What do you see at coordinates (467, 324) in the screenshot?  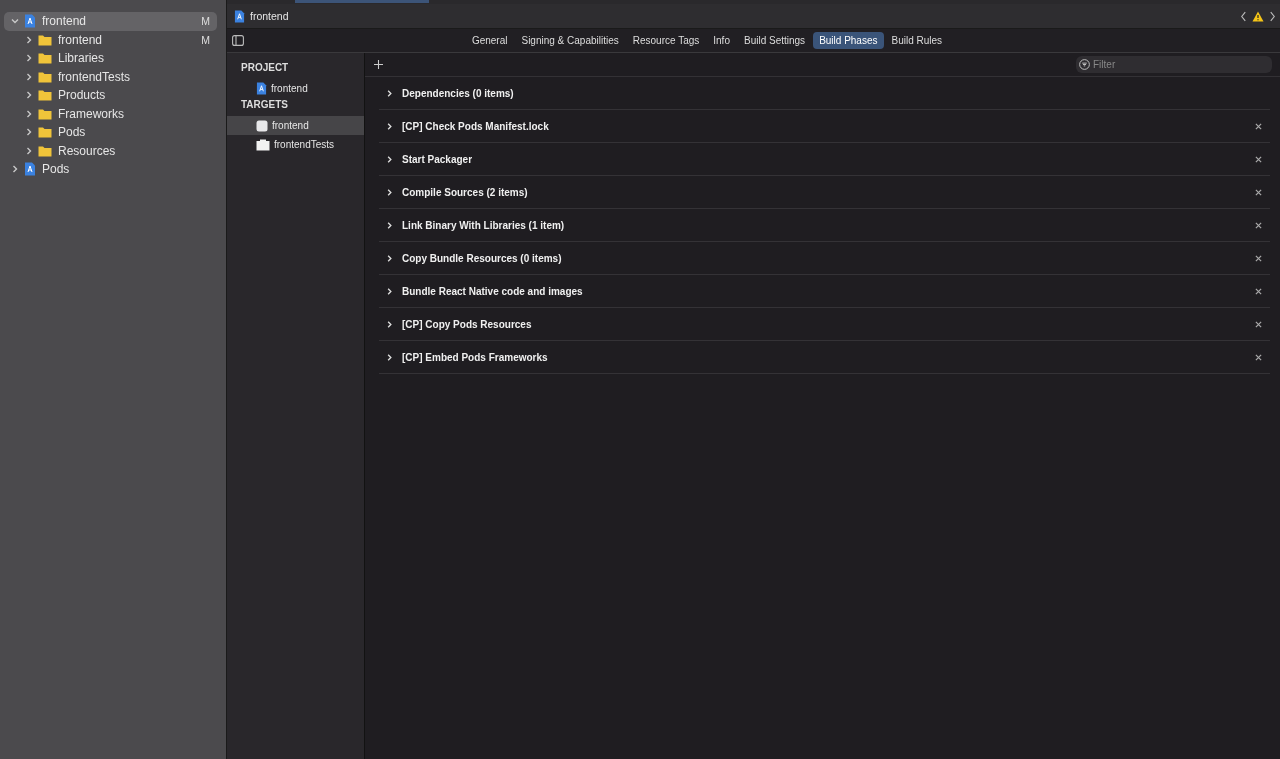 I see `build-phase-title: [CP] Copy Pods Resources` at bounding box center [467, 324].